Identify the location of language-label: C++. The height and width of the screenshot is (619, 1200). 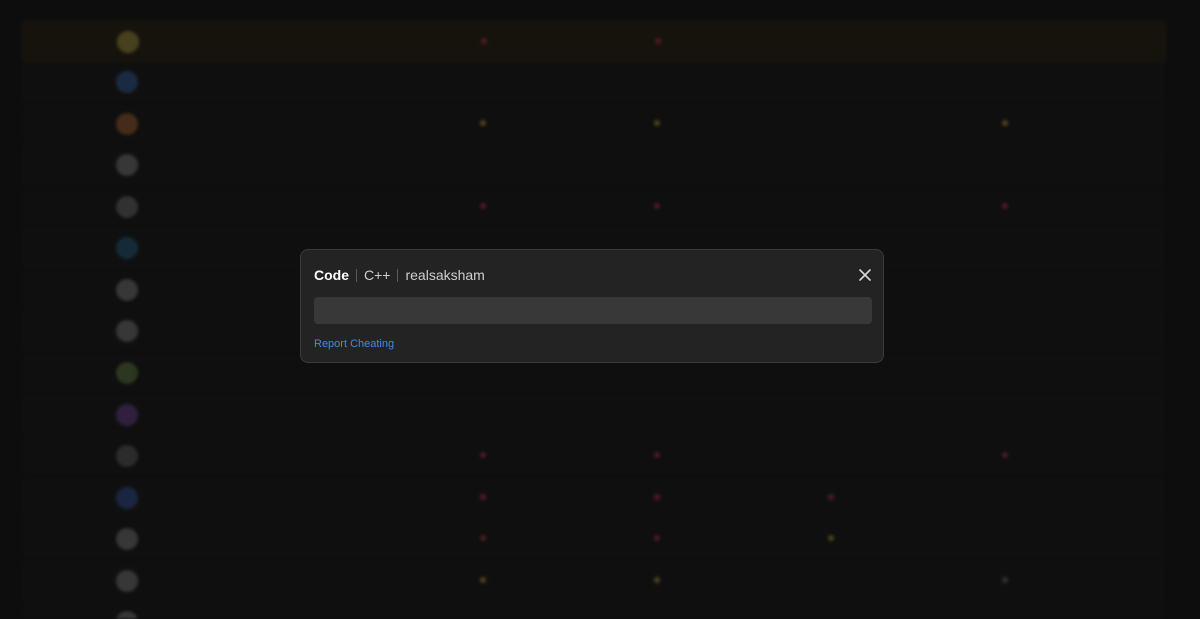
(377, 275).